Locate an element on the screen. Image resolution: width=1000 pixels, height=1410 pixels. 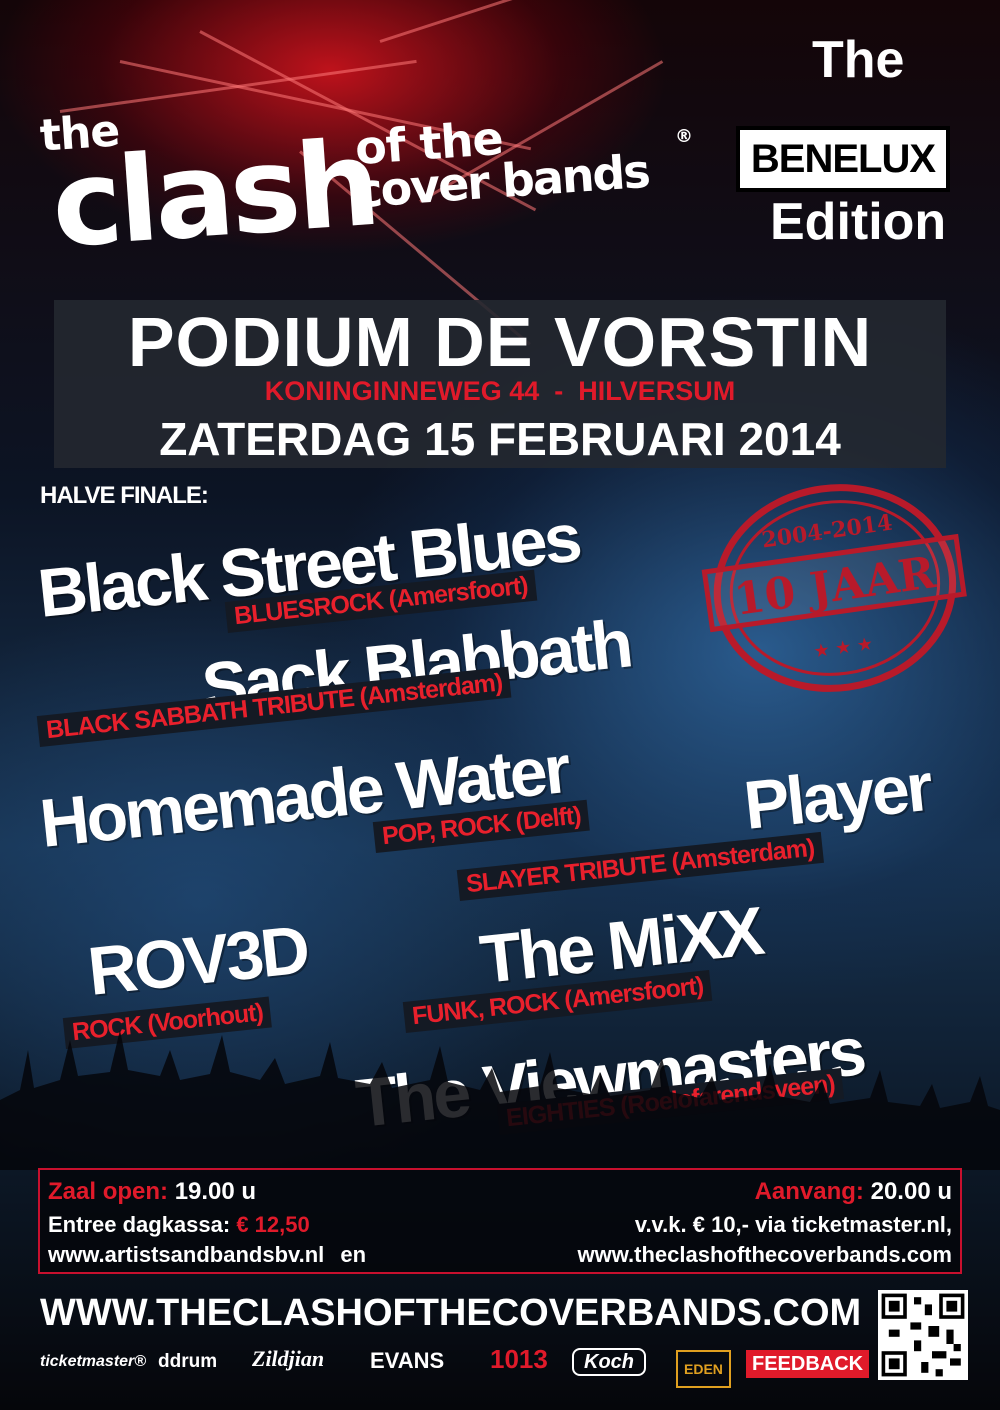
event-date: ZATERDAG 15 FEBRUARI 2014 is located at coordinates (500, 439).